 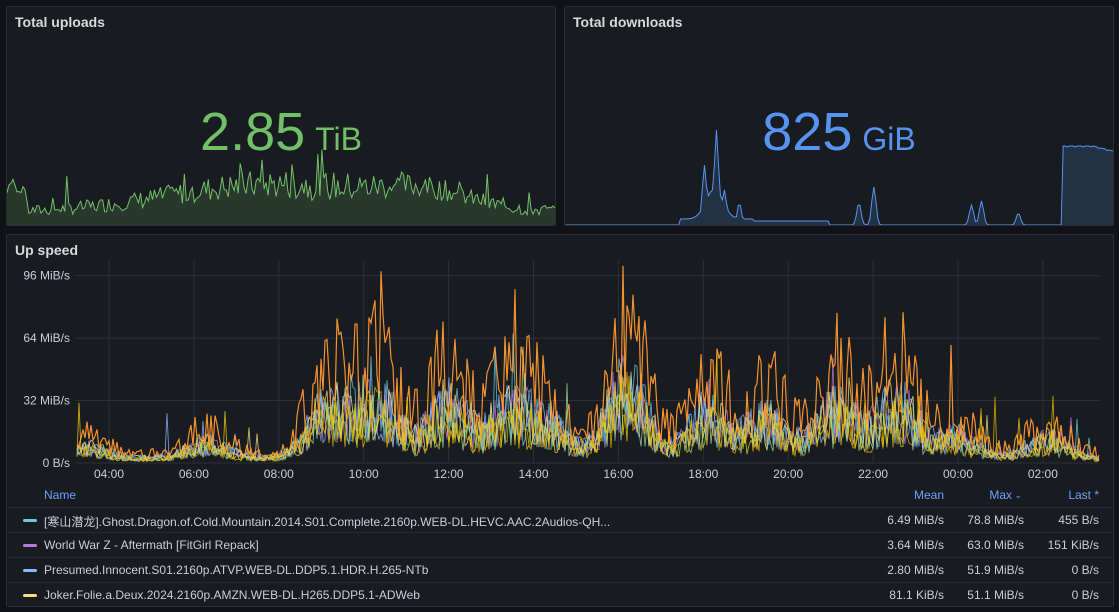 I want to click on panel-title: Total uploads, so click(x=60, y=22).